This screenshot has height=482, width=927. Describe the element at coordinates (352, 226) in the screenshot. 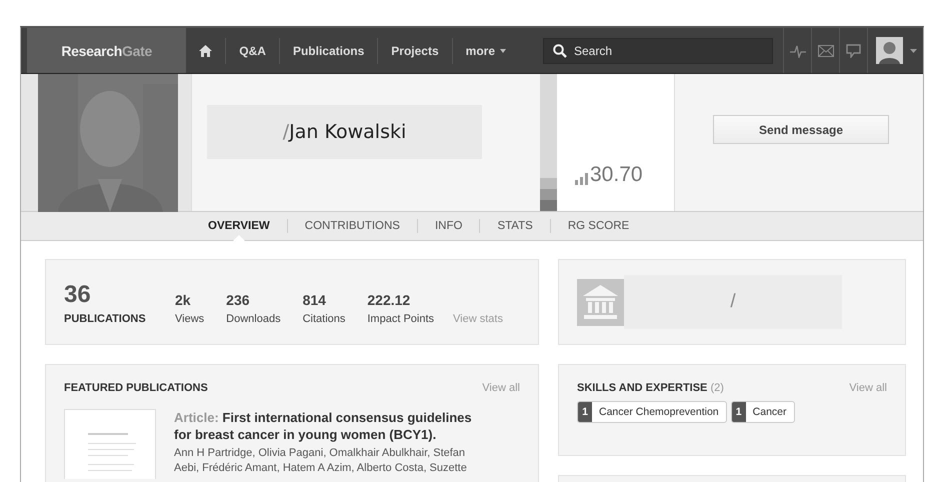

I see `profile-tab: CONTRIBUTIONS` at that location.